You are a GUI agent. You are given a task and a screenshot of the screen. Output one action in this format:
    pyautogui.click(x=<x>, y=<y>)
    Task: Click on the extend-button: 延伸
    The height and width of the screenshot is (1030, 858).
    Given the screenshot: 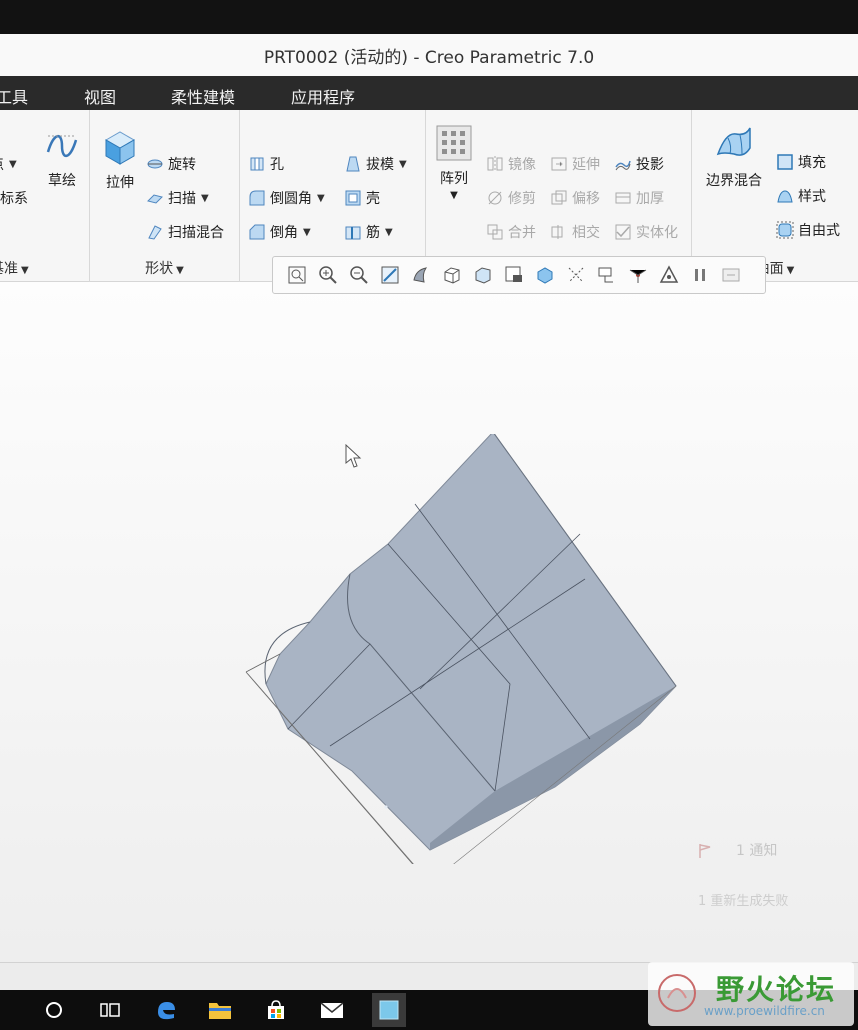 What is the action you would take?
    pyautogui.click(x=575, y=164)
    